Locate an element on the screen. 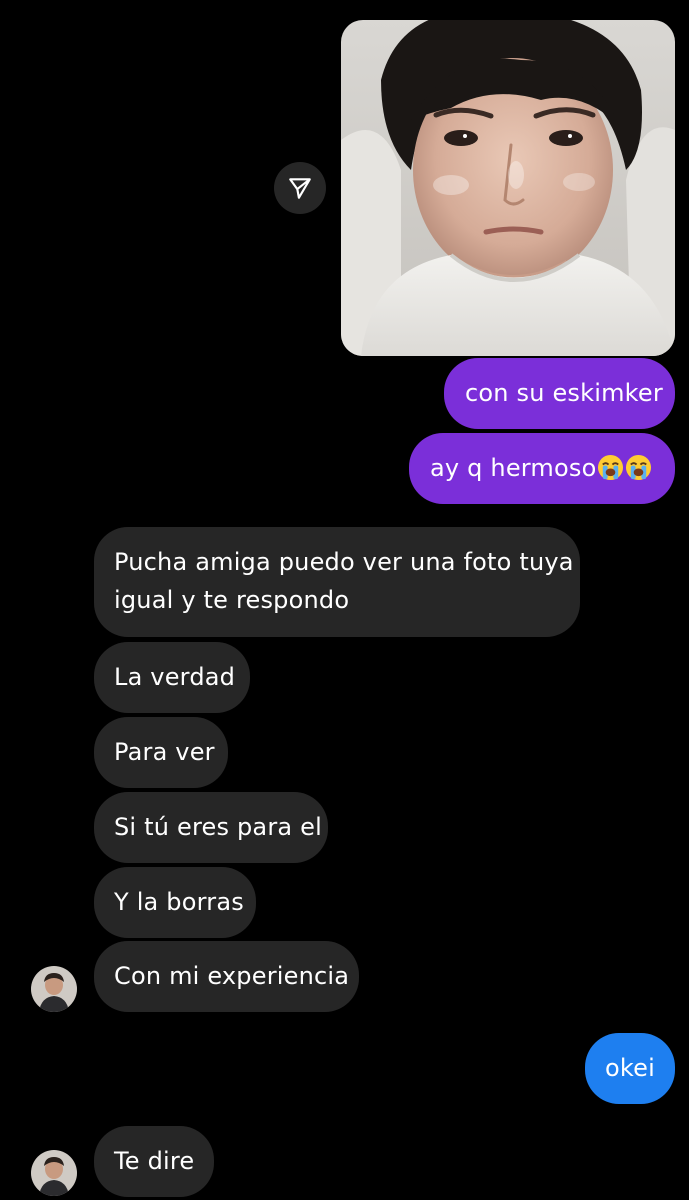 Image resolution: width=689 pixels, height=1200 pixels. received-message: Te dire is located at coordinates (154, 1161).